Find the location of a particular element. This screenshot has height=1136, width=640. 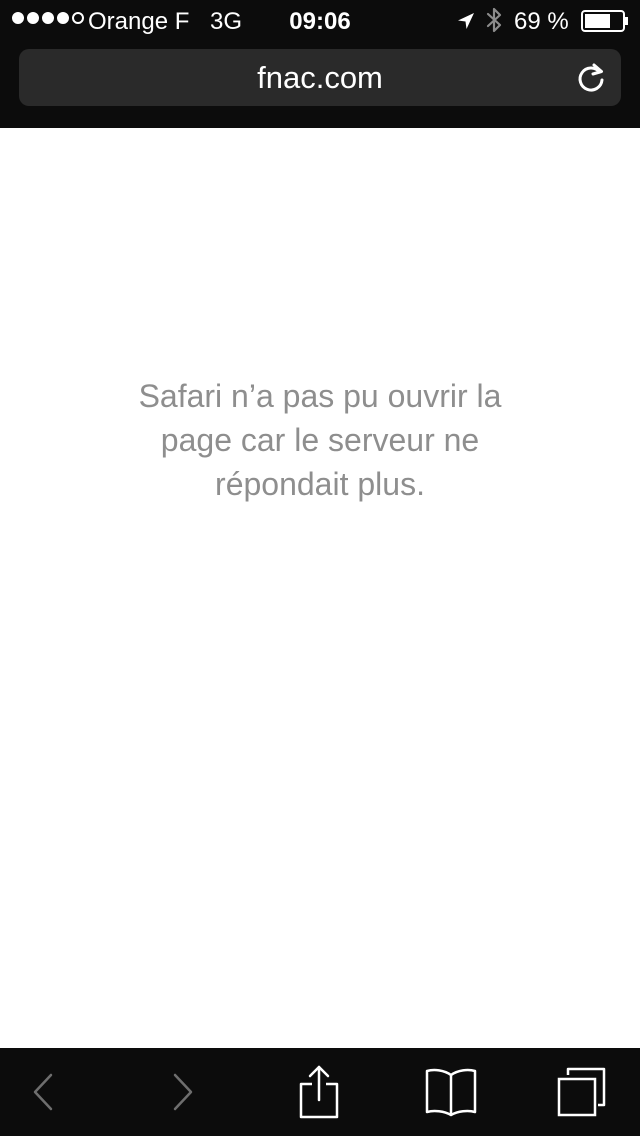

forward-button is located at coordinates (183, 1092).